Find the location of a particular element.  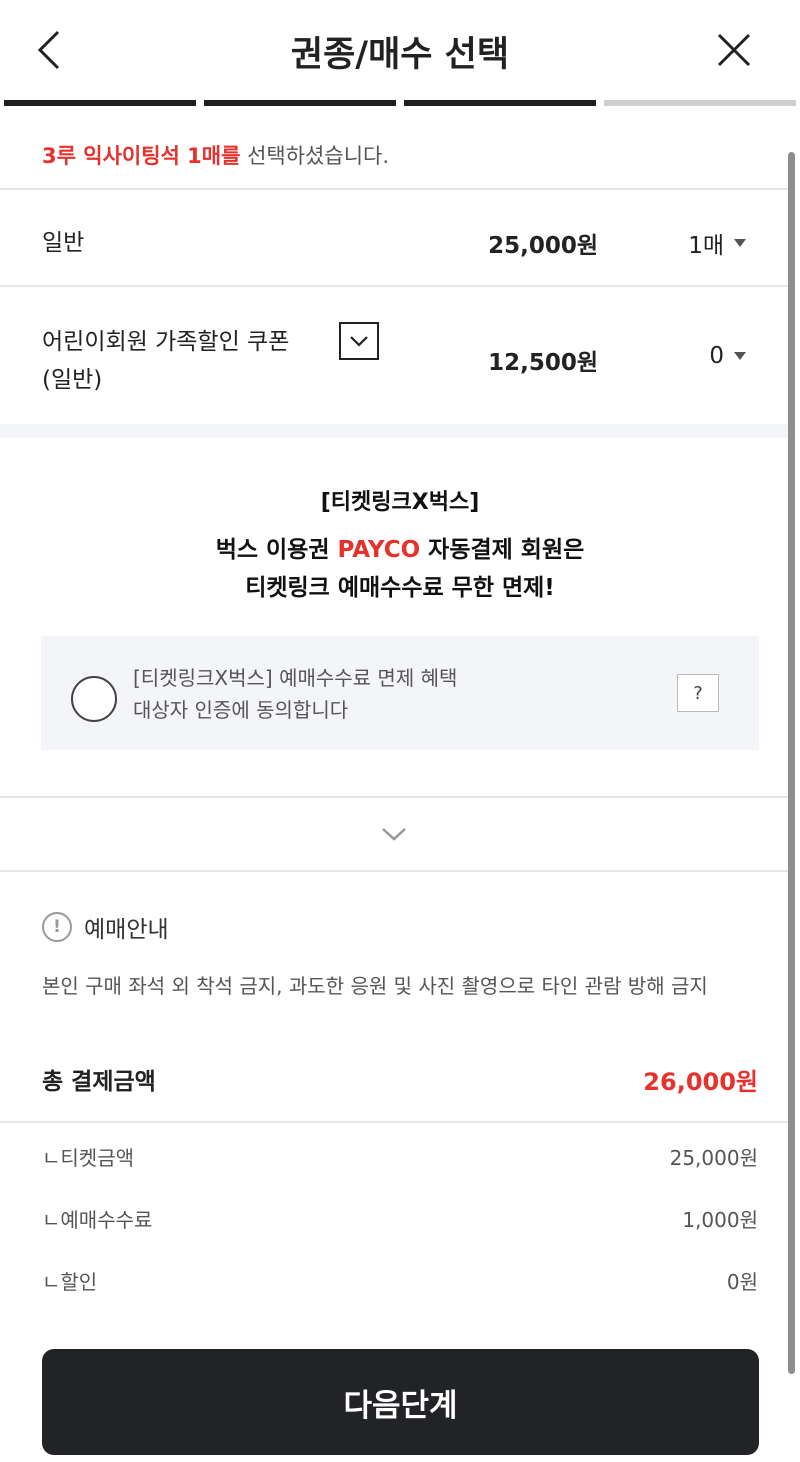

consent-box: [티켓링크X벅스] 예매수수료 면제 혜택 대상자 인증에 동의합니다 ? is located at coordinates (400, 693).